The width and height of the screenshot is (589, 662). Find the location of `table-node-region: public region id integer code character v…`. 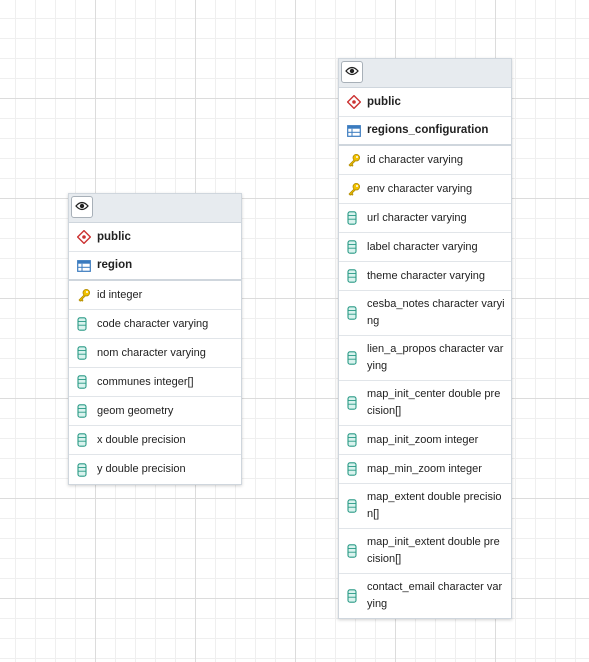

table-node-region: public region id integer code character v… is located at coordinates (155, 339).